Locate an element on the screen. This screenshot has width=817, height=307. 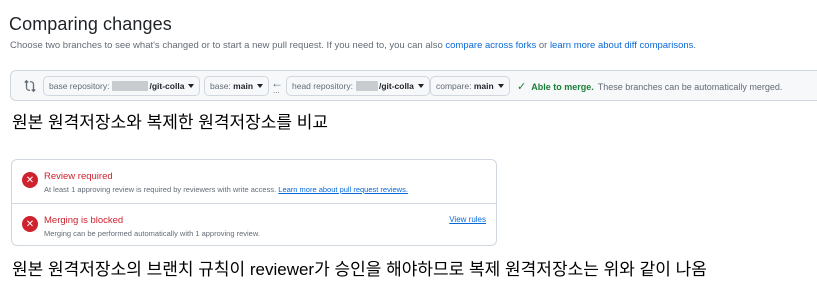
compare-branch-select: compare: main is located at coordinates (470, 86).